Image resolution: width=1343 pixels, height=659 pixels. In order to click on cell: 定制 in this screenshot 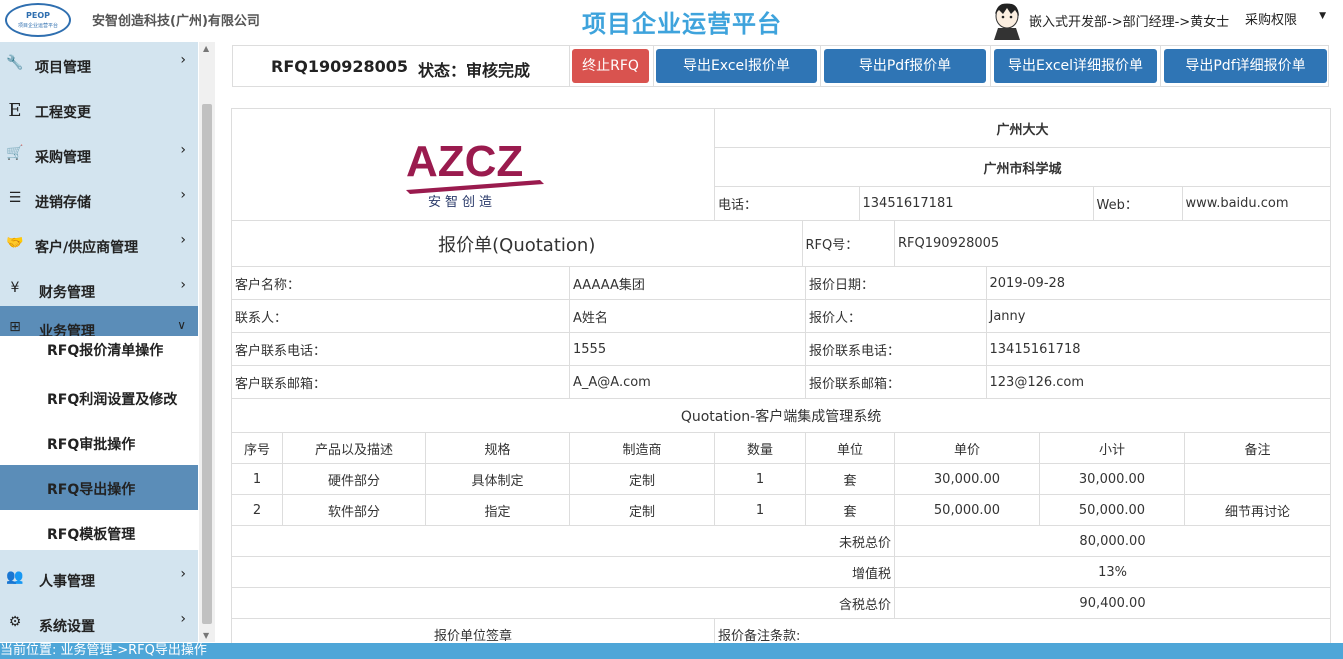, I will do `click(642, 479)`.